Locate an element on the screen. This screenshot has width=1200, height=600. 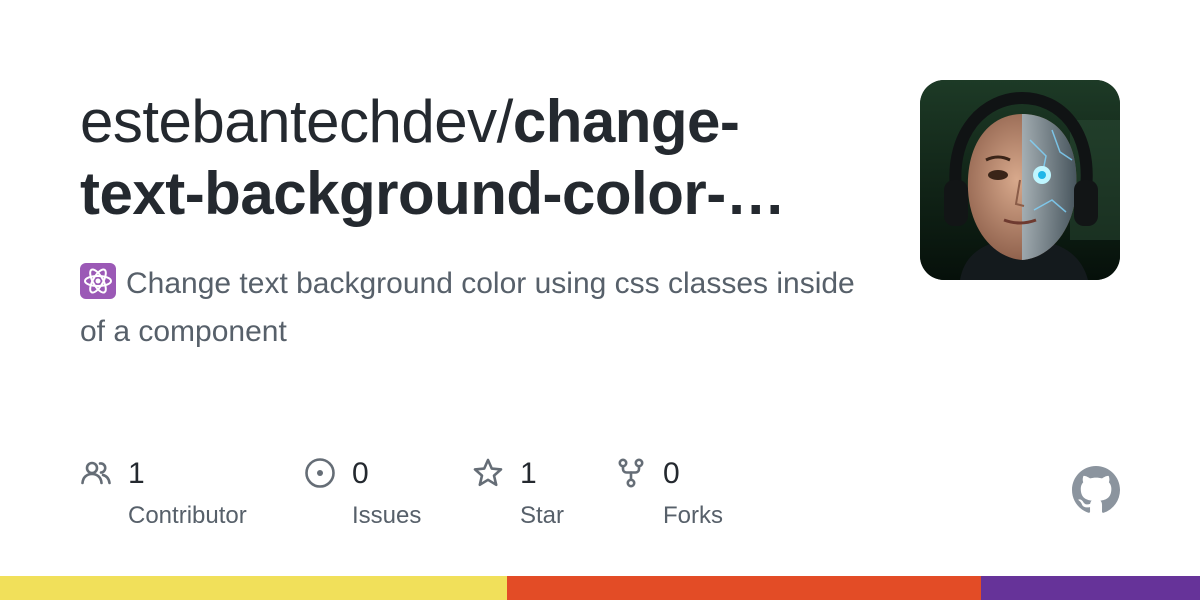
issue-icon is located at coordinates (320, 473).